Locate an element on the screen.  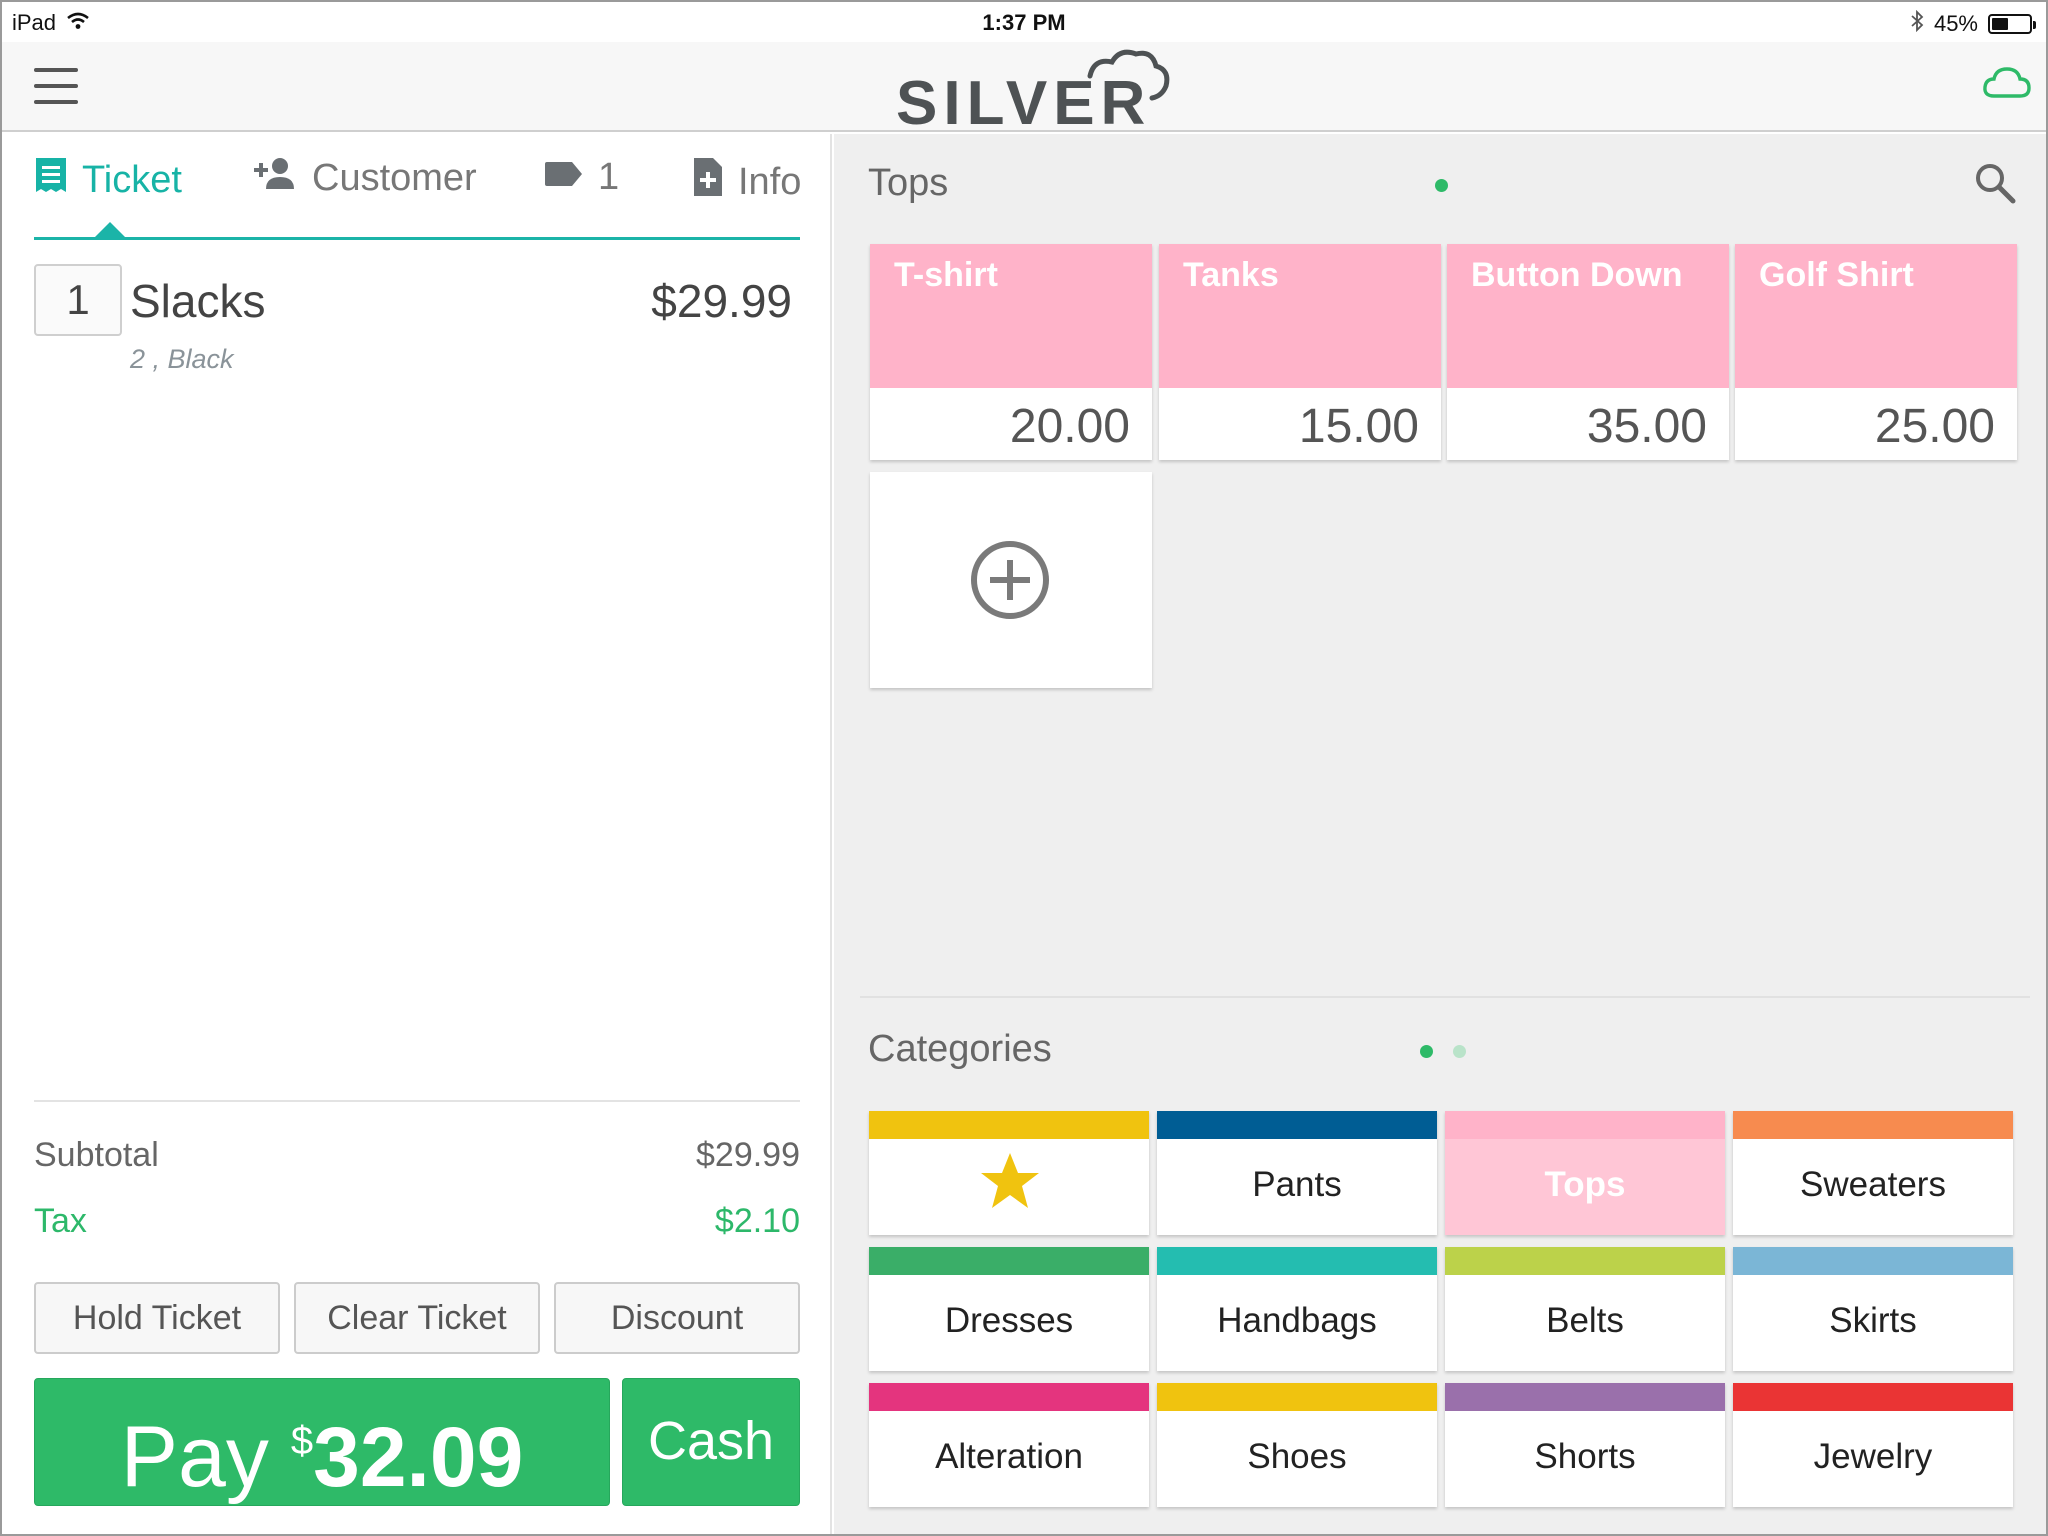
cloud-icon is located at coordinates (2007, 84).